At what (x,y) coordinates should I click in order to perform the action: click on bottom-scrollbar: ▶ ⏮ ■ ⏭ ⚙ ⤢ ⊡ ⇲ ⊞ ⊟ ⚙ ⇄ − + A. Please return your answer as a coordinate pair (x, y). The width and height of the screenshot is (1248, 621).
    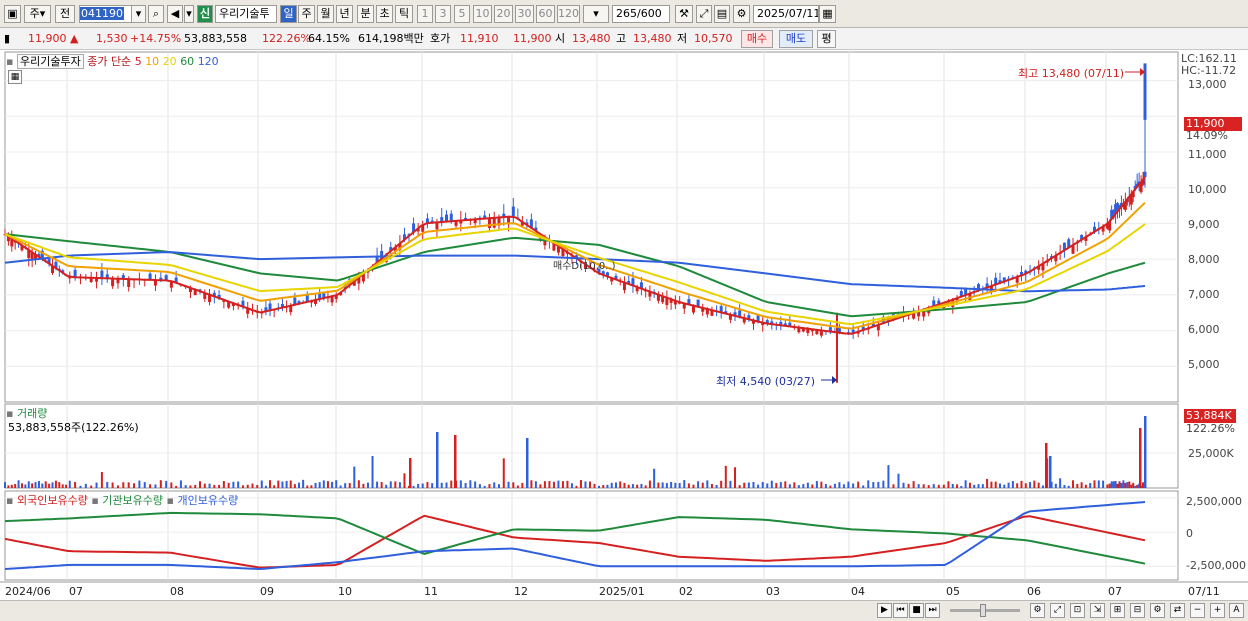
    Looking at the image, I should click on (624, 610).